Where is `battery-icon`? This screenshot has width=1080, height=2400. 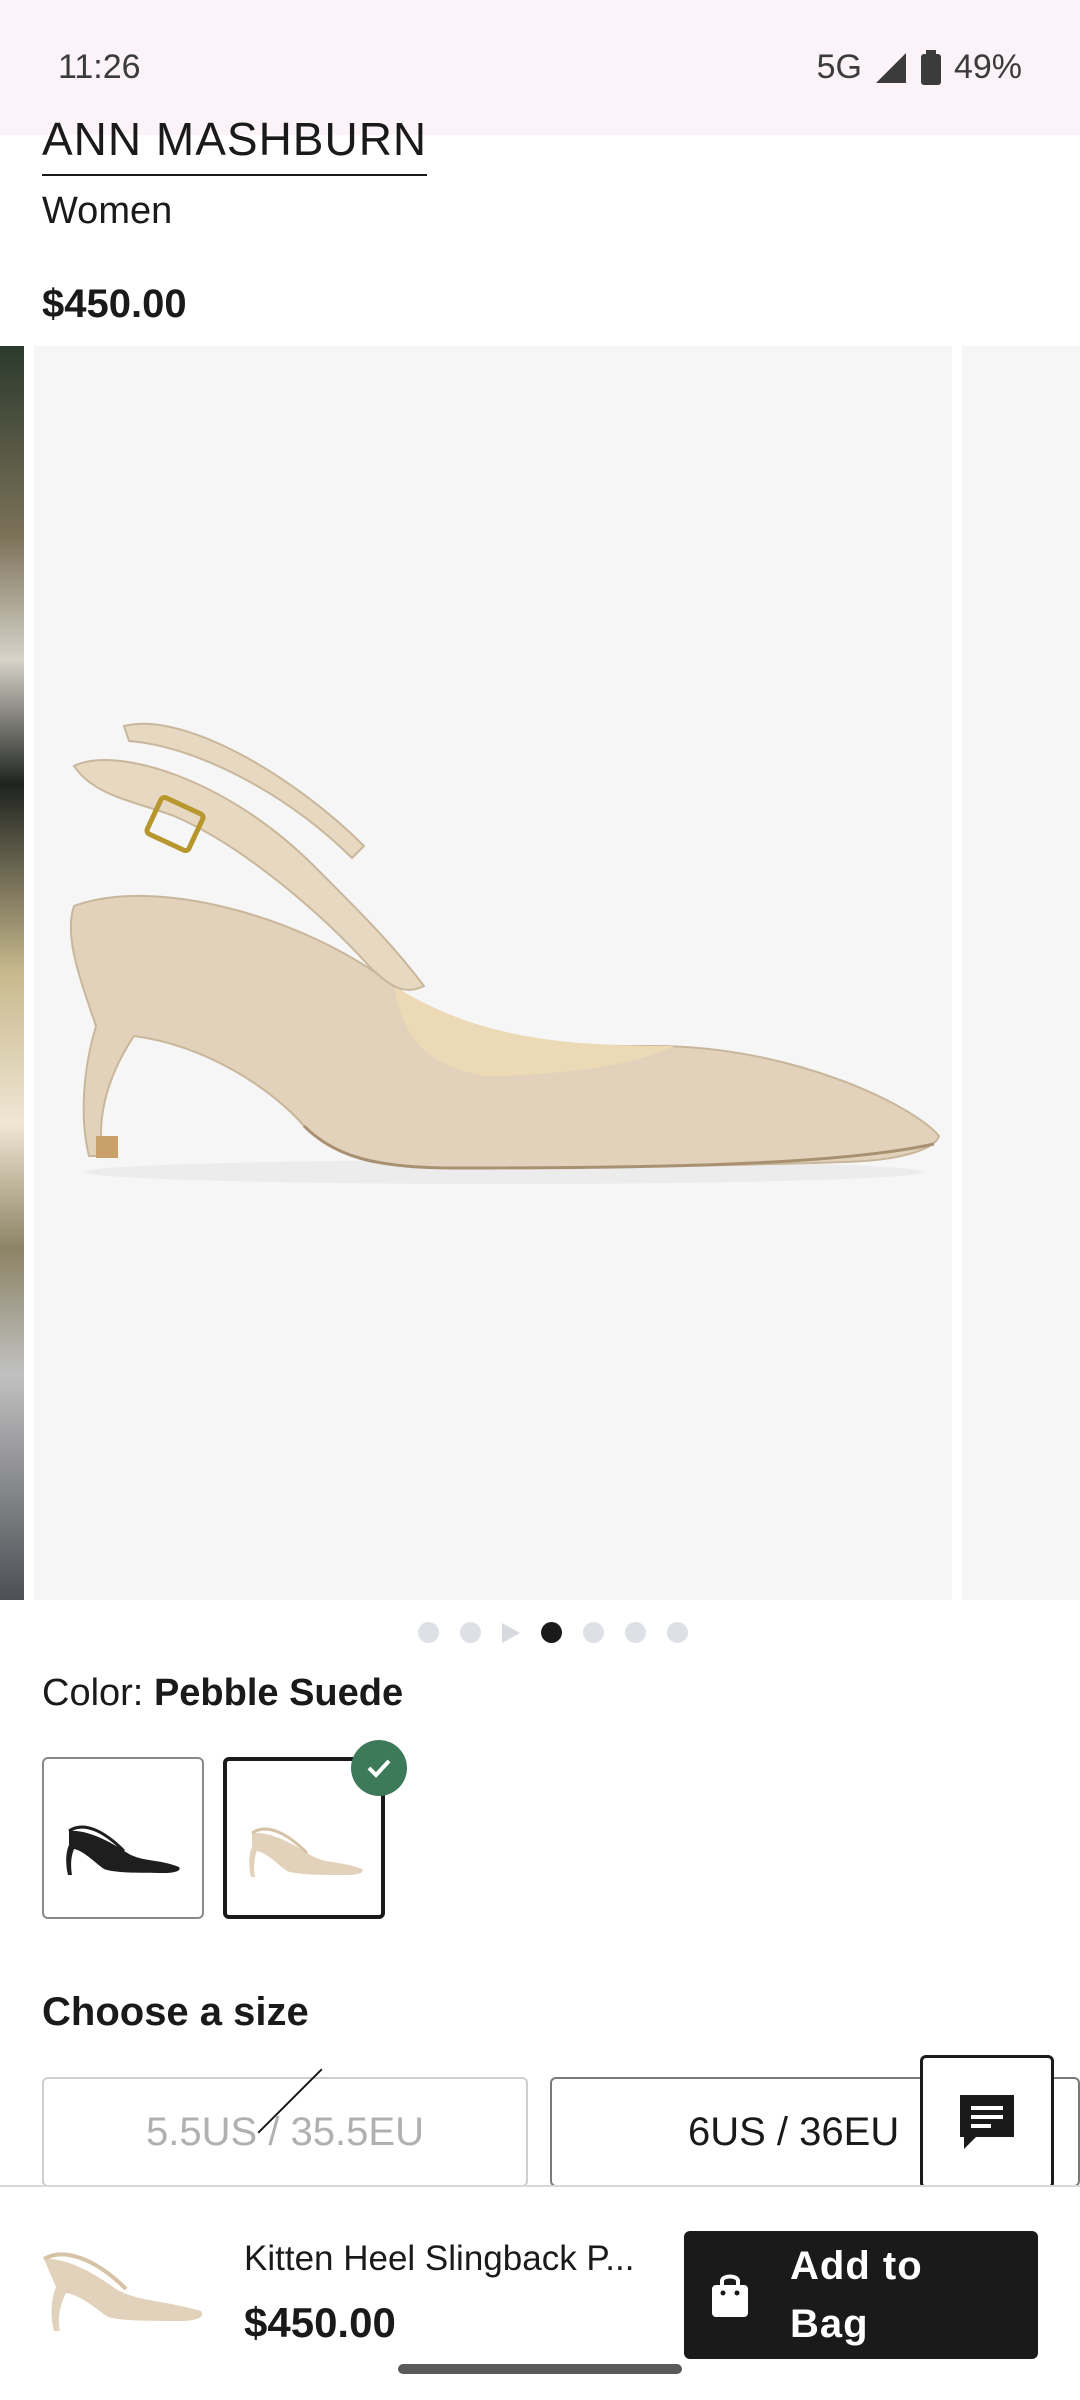 battery-icon is located at coordinates (930, 67).